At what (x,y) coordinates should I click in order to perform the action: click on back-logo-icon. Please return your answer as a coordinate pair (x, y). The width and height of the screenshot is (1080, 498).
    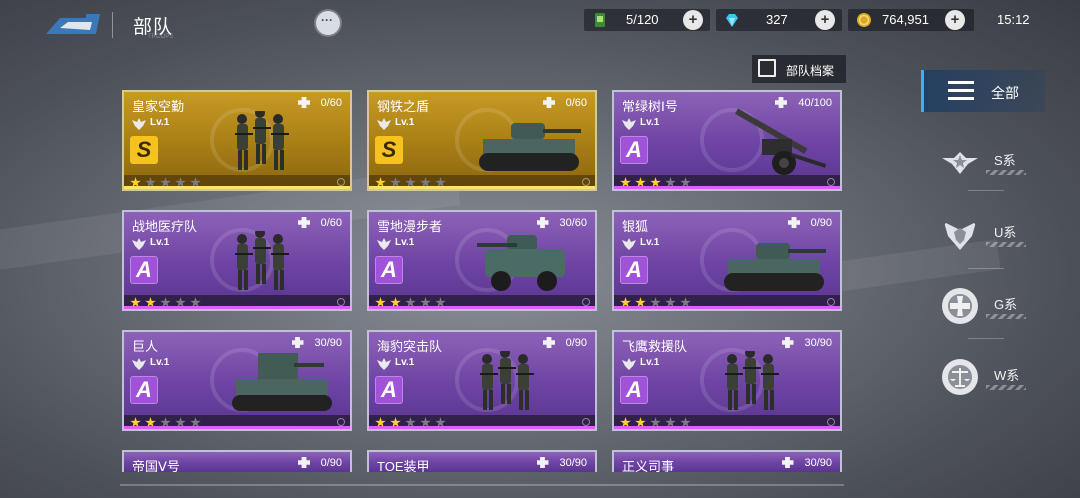
    Looking at the image, I should click on (73, 24).